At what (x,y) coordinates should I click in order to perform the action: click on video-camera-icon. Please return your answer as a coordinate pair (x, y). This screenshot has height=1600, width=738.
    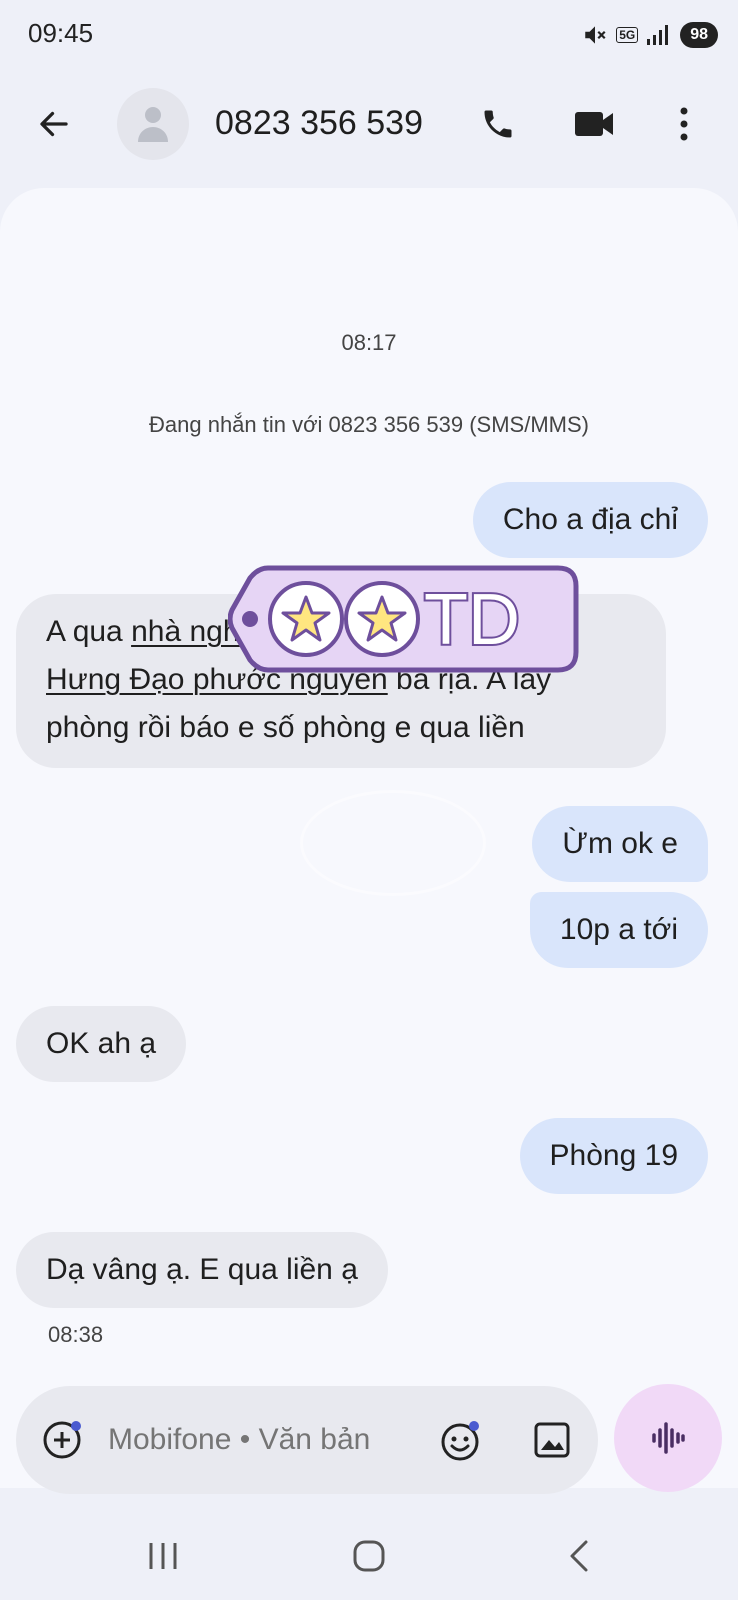
    Looking at the image, I should click on (594, 124).